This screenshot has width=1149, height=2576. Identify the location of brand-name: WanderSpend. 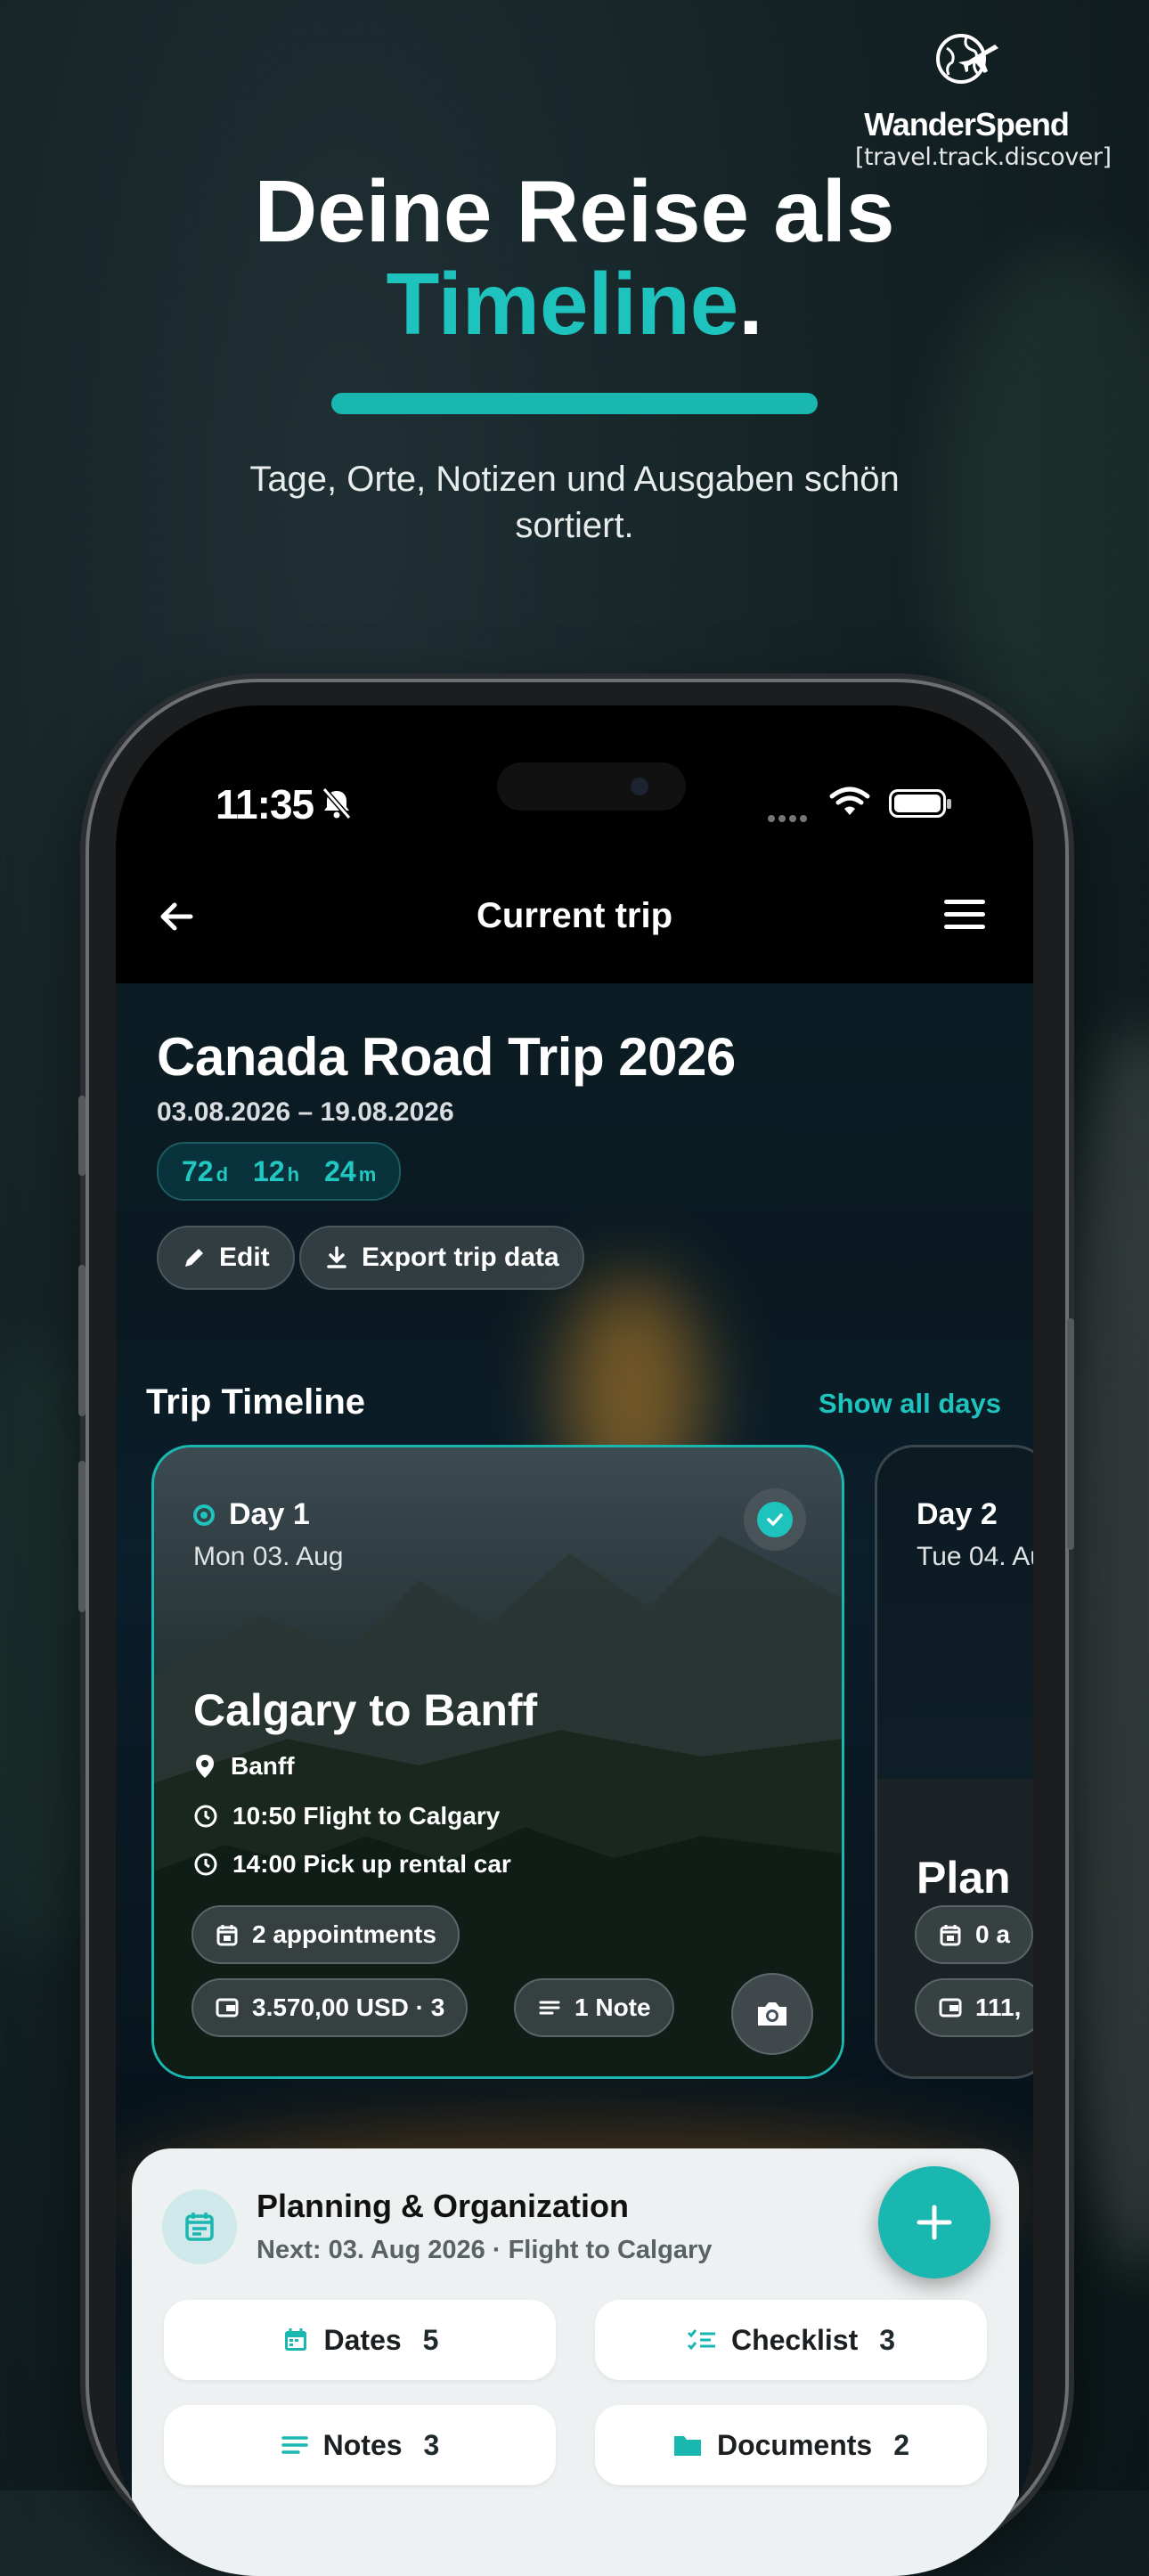
(967, 124).